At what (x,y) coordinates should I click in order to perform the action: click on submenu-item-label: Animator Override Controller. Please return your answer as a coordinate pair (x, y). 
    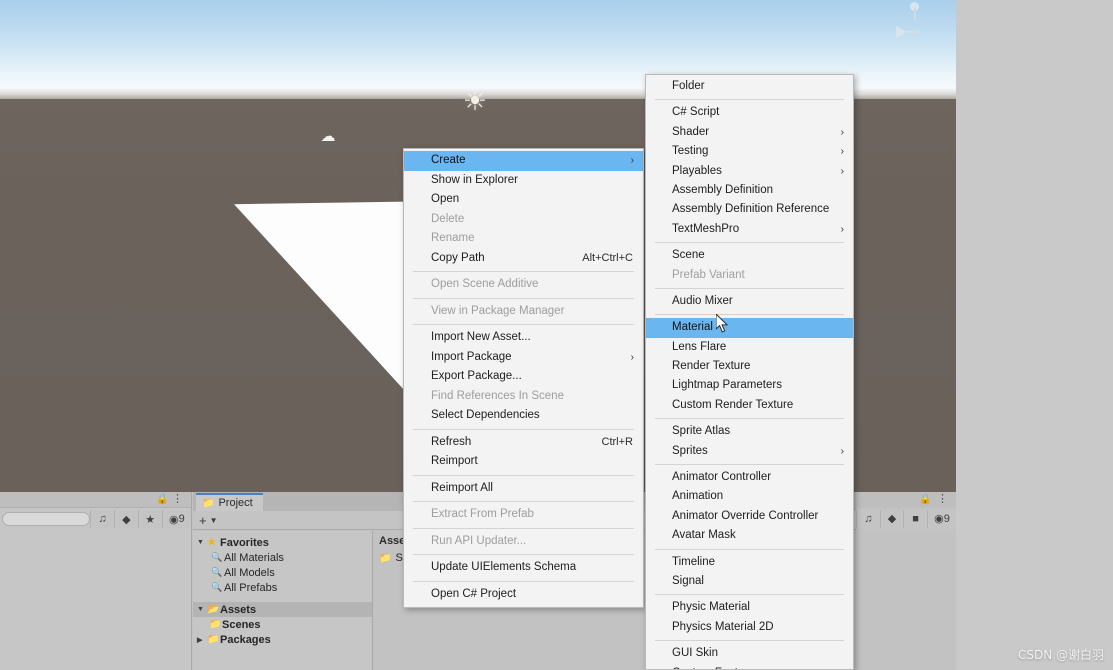
    Looking at the image, I should click on (745, 515).